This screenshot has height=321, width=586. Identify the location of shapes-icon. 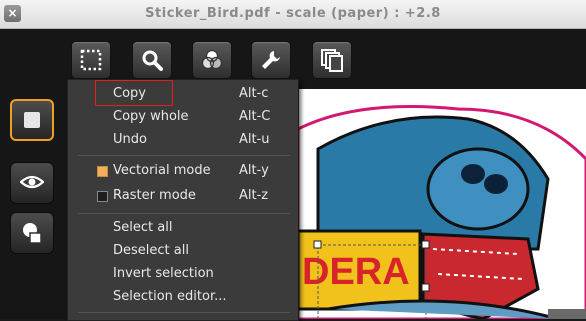
(32, 233).